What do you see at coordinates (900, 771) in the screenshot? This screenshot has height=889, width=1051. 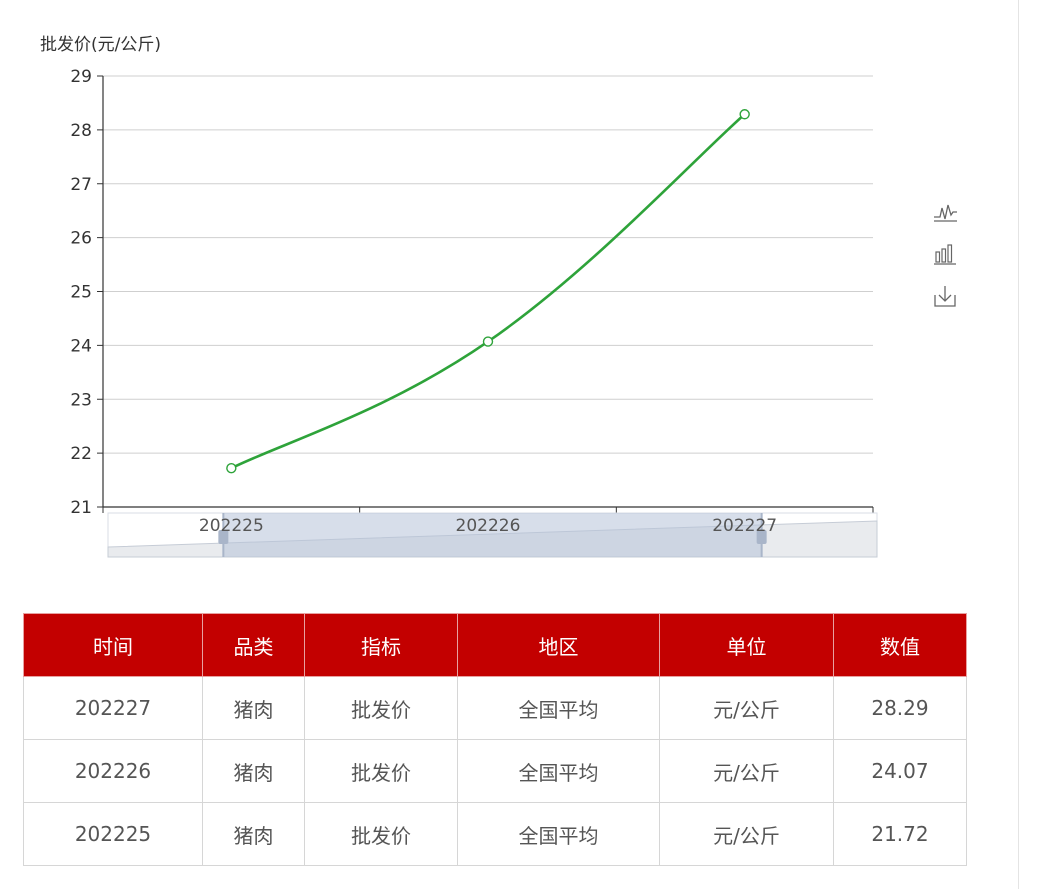 I see `cell-value: 24.07` at bounding box center [900, 771].